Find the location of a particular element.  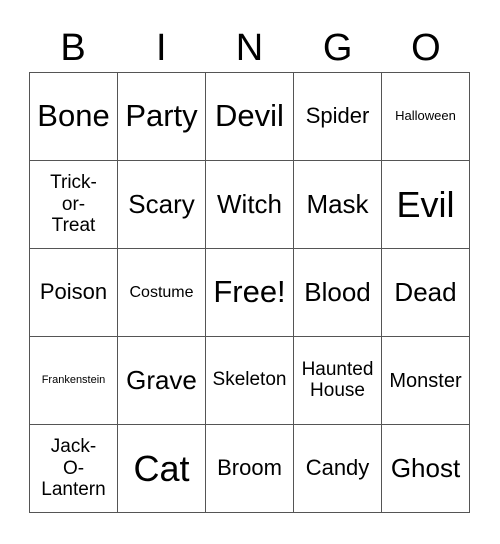

cell-text: Party is located at coordinates (161, 116).